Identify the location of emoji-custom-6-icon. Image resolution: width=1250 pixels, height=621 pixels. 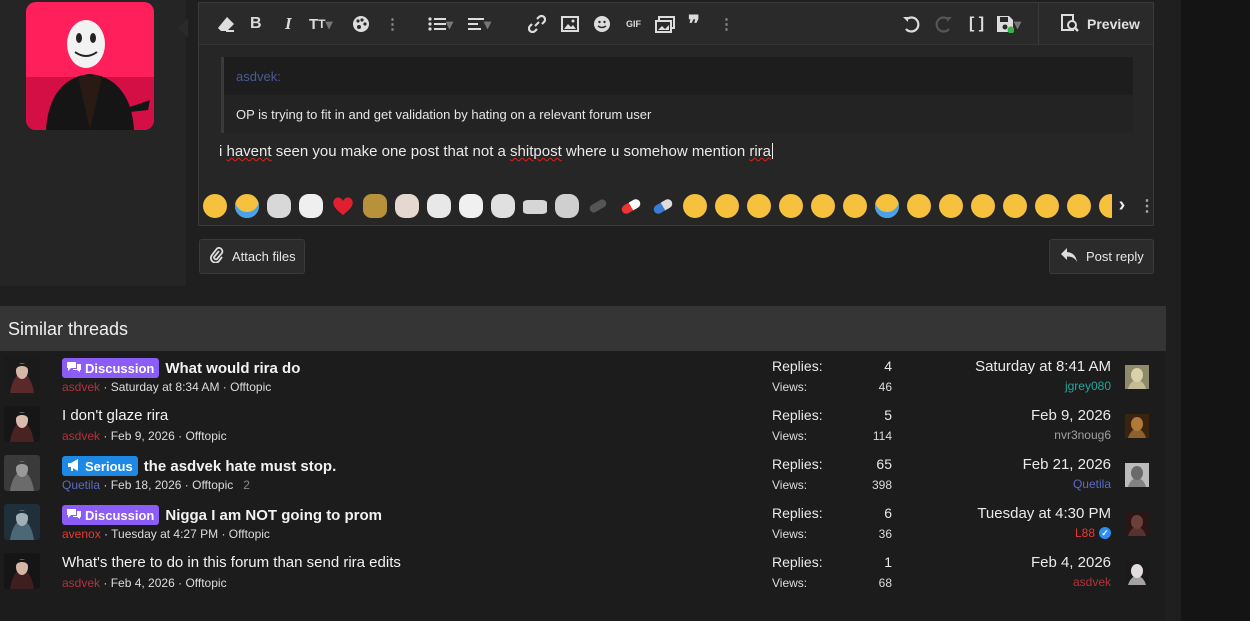
(471, 206).